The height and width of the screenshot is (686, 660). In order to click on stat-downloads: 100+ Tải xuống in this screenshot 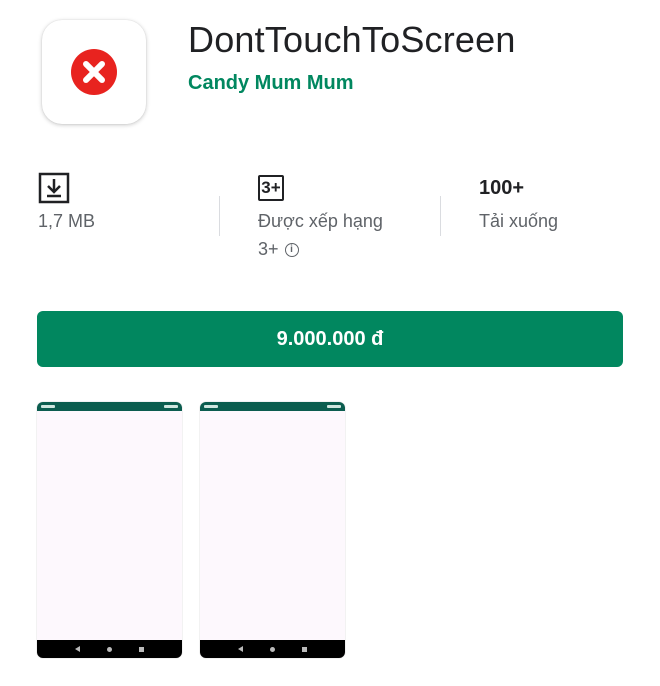, I will do `click(518, 202)`.